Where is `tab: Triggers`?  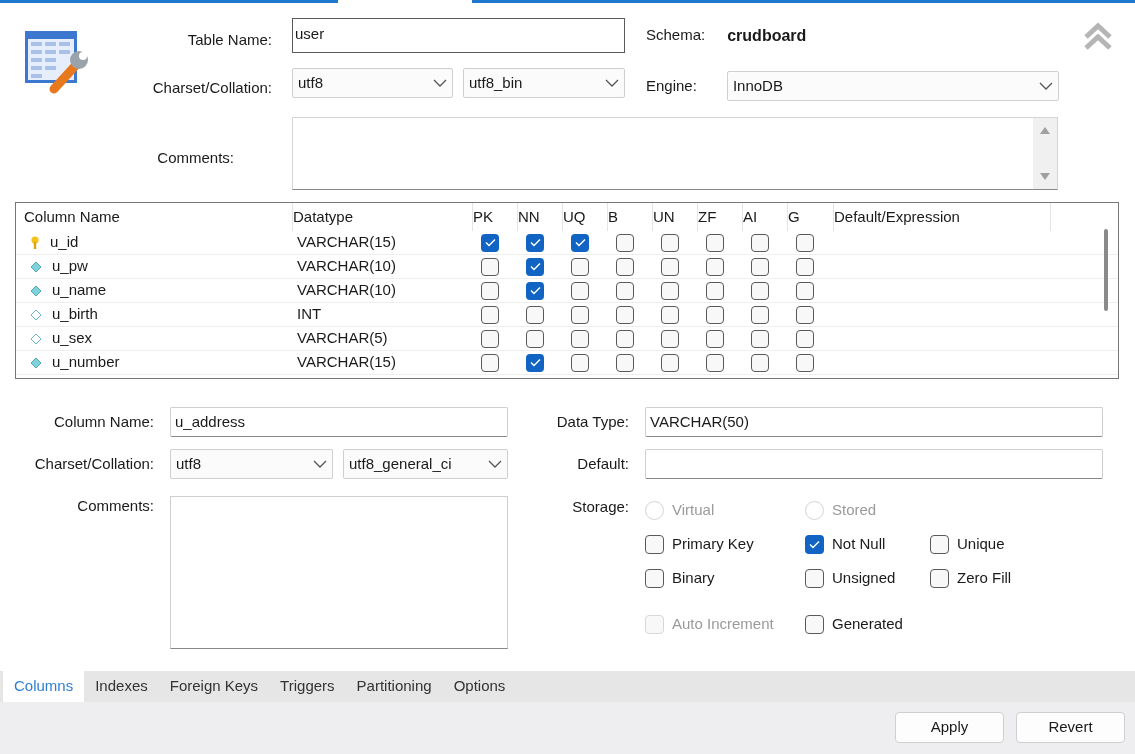 tab: Triggers is located at coordinates (307, 686).